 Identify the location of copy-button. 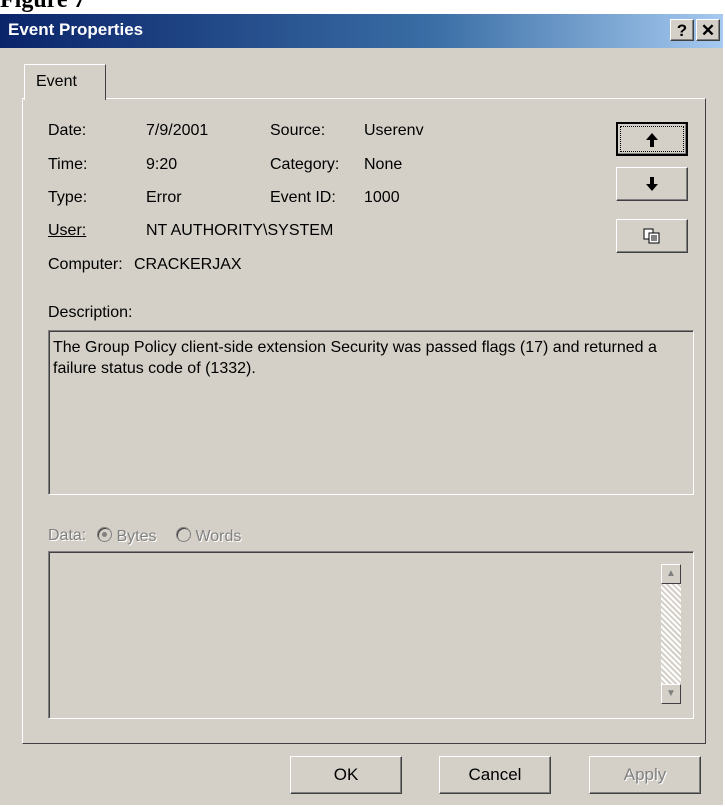
(652, 236).